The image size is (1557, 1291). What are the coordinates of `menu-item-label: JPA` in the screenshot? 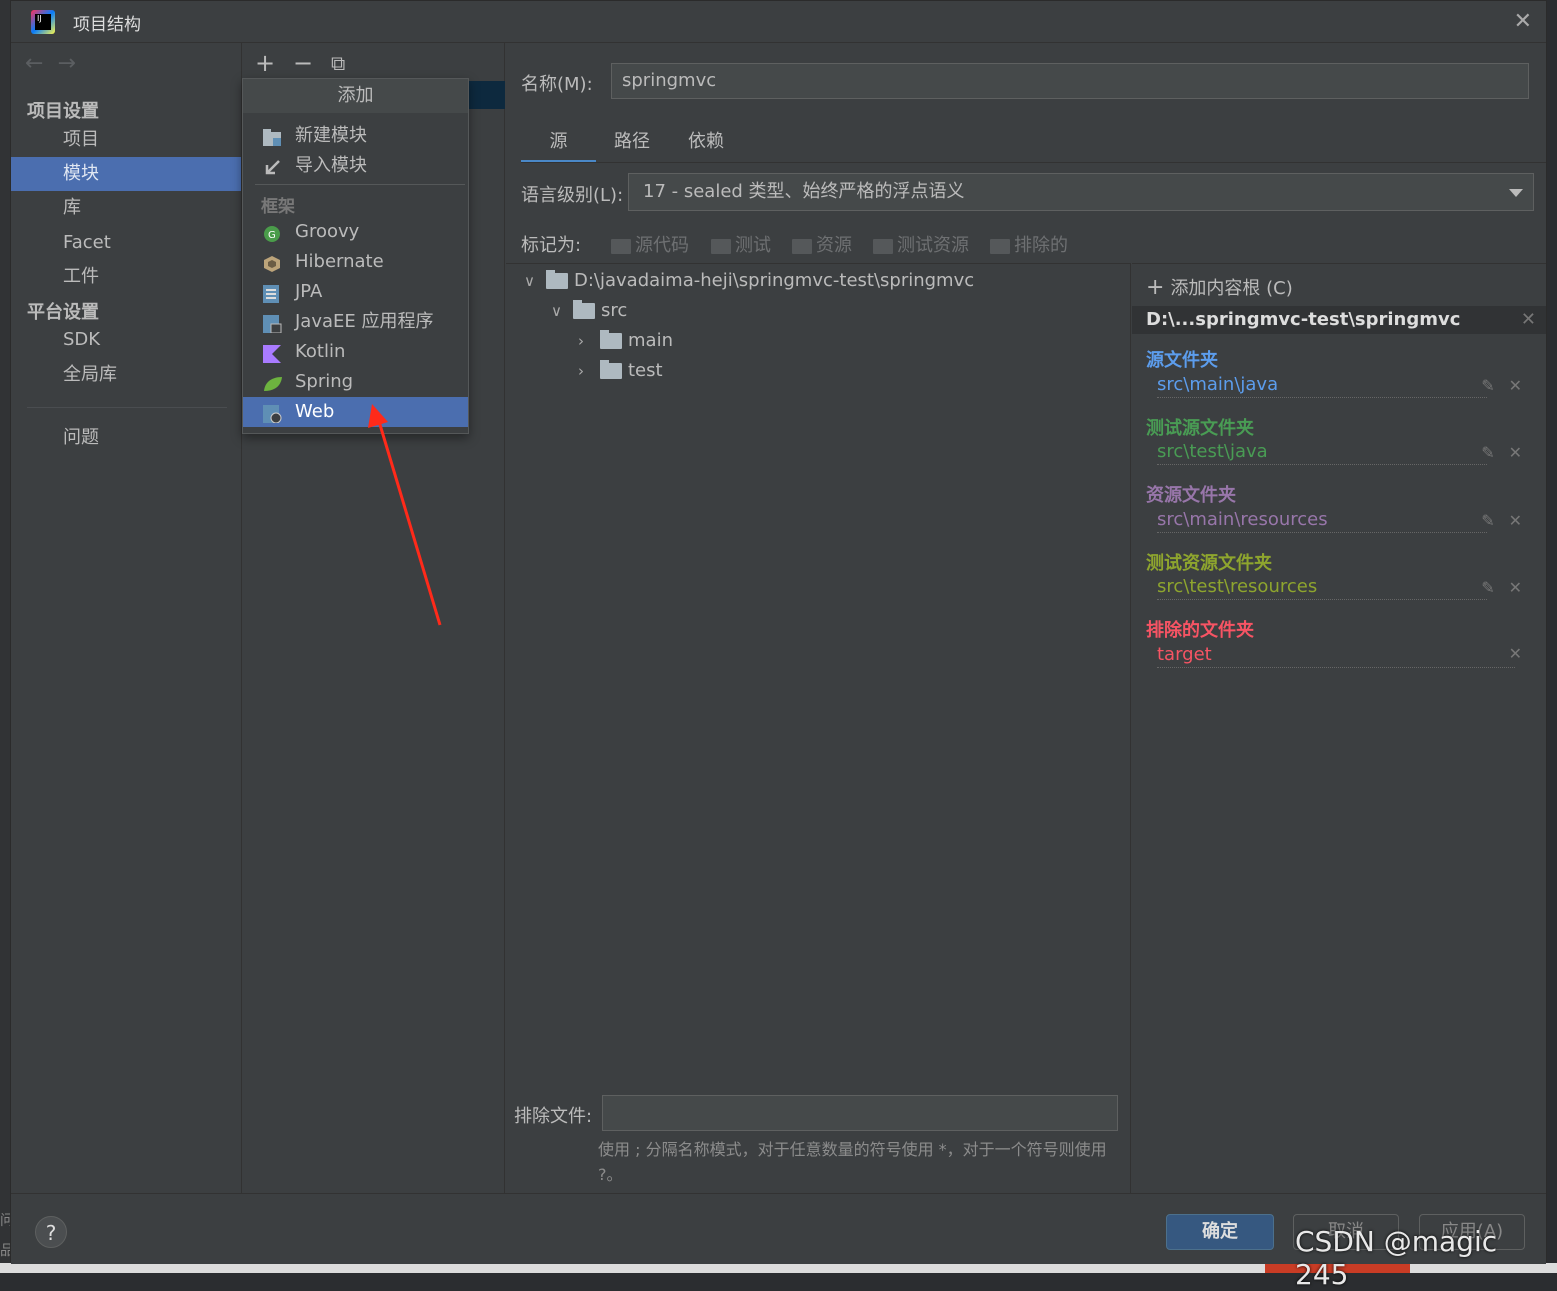 It's located at (309, 291).